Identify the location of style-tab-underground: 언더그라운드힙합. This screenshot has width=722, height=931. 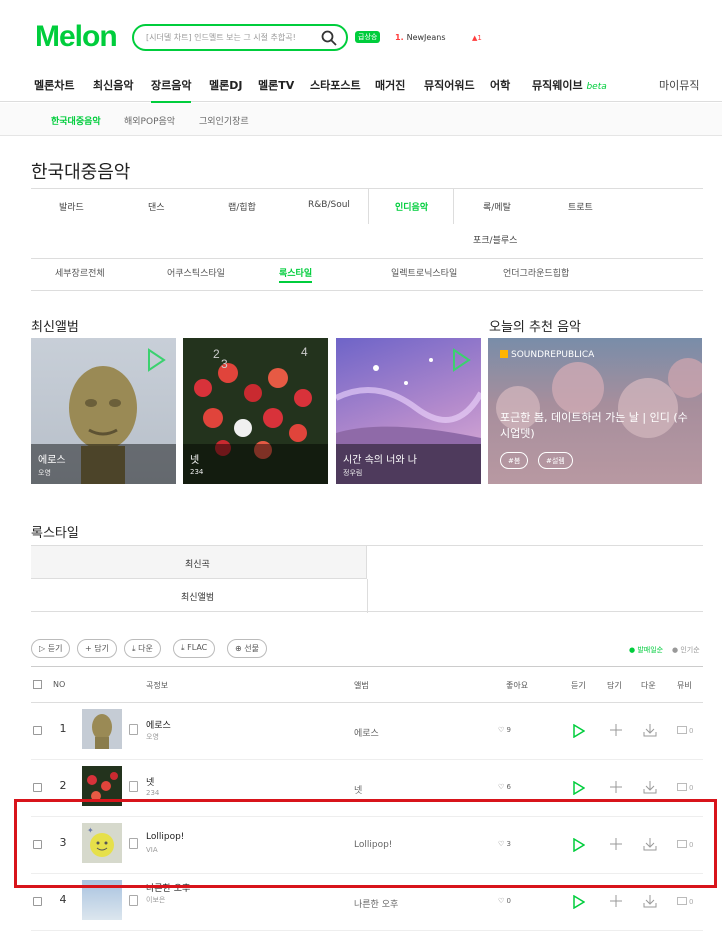
(536, 272).